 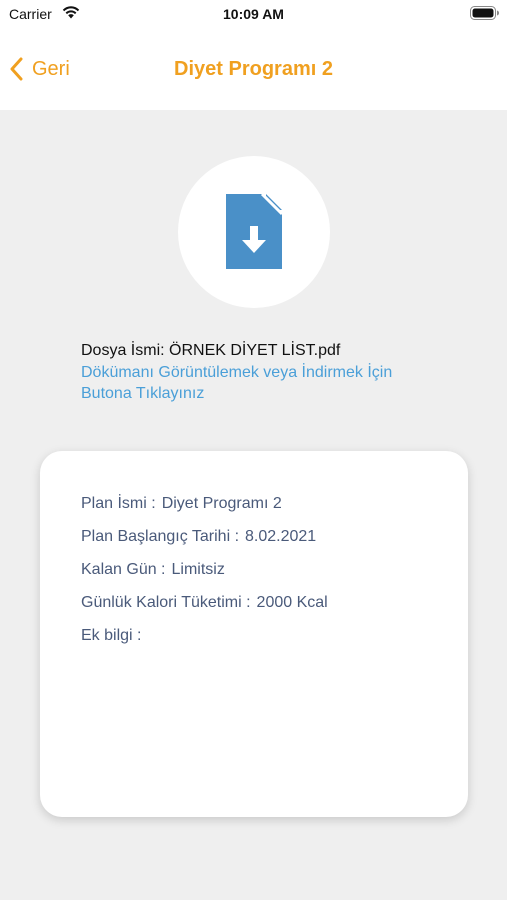 I want to click on document-download-button, so click(x=254, y=232).